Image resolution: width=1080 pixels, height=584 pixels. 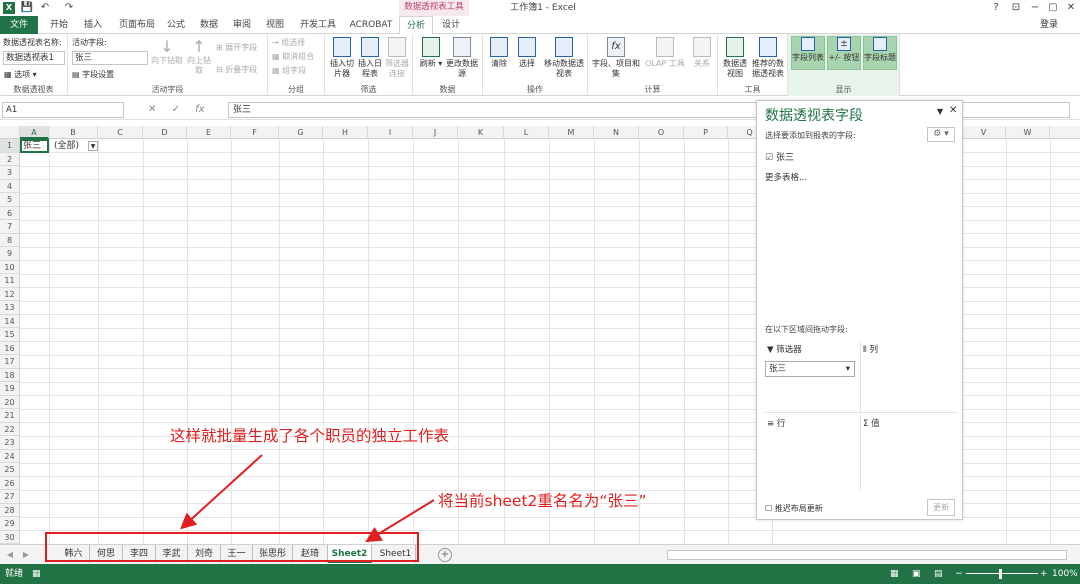 I want to click on filters-area: ▼ 筛选器, so click(x=813, y=377).